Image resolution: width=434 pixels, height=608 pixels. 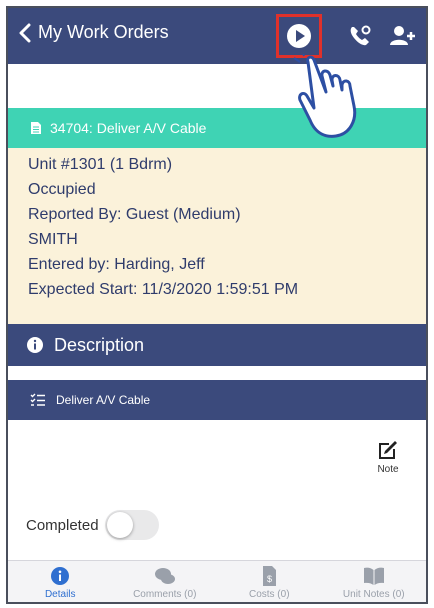 I want to click on completed-label: Completed, so click(x=62, y=525).